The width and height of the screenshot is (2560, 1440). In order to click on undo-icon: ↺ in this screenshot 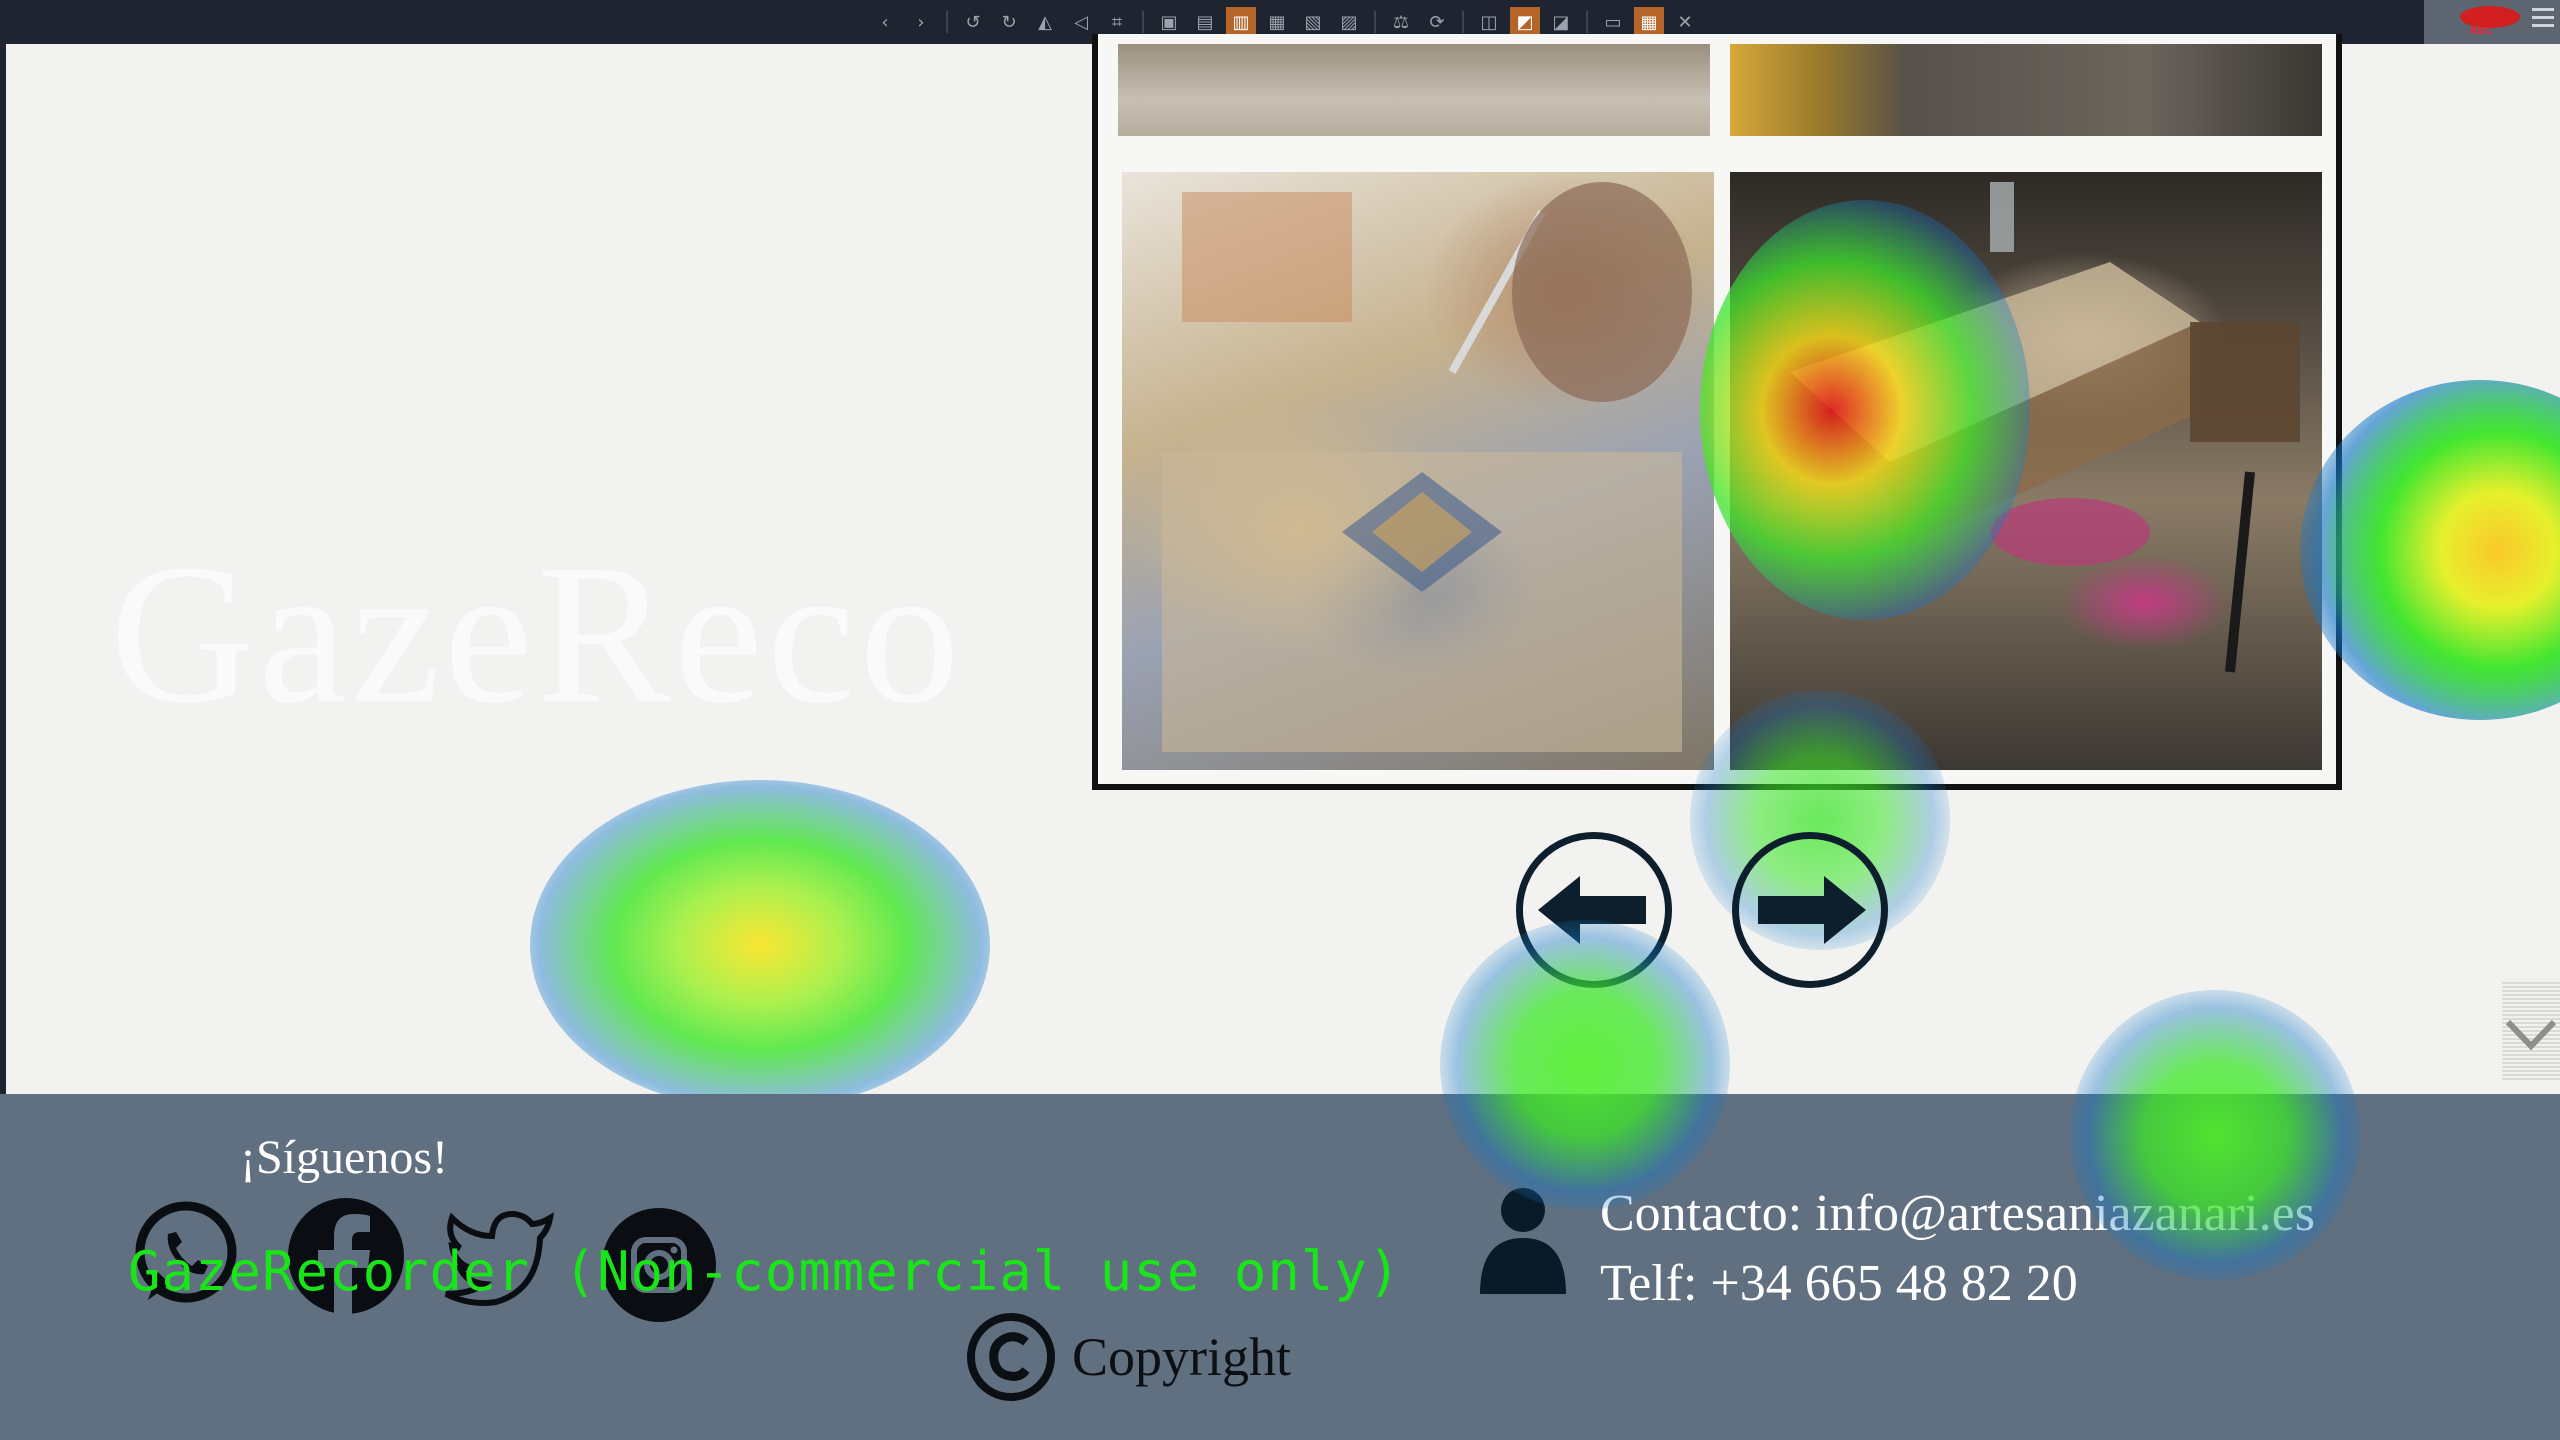, I will do `click(973, 22)`.